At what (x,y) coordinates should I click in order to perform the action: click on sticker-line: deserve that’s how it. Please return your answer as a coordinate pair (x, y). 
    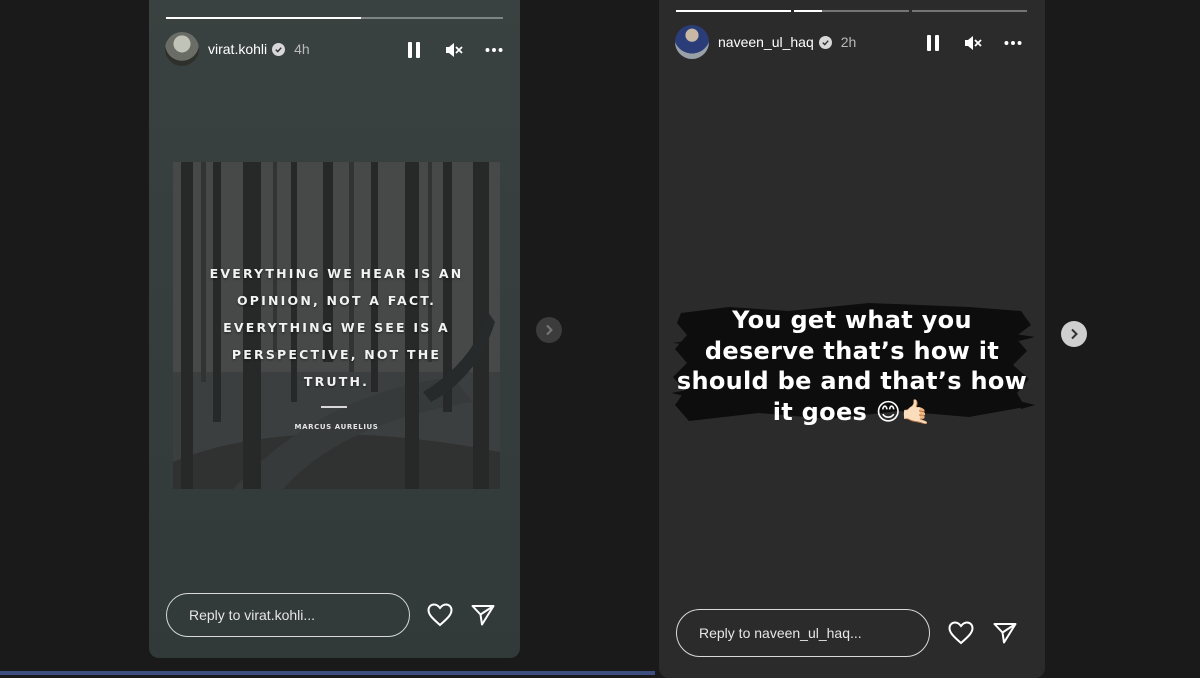
    Looking at the image, I should click on (852, 350).